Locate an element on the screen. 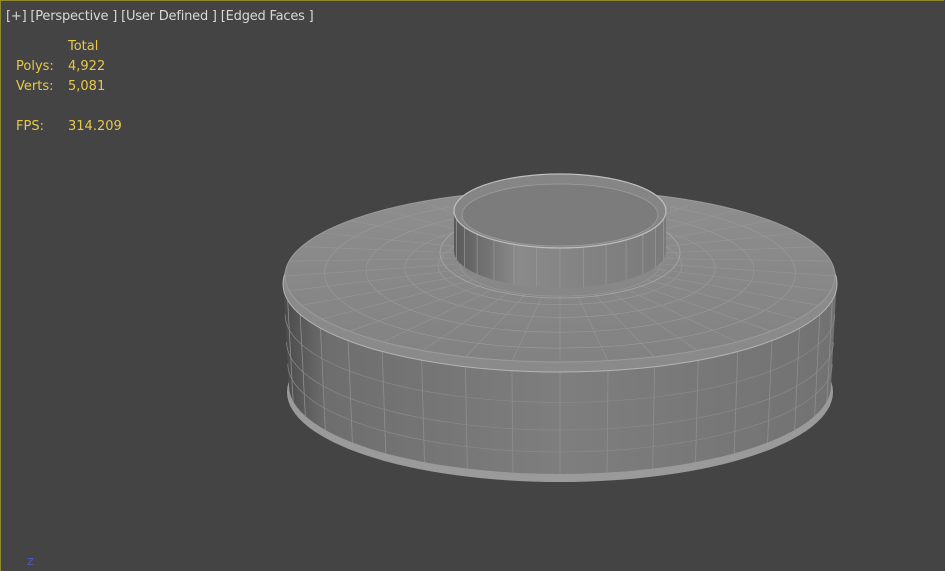 This screenshot has height=571, width=945. hub-inner-opening is located at coordinates (560, 215).